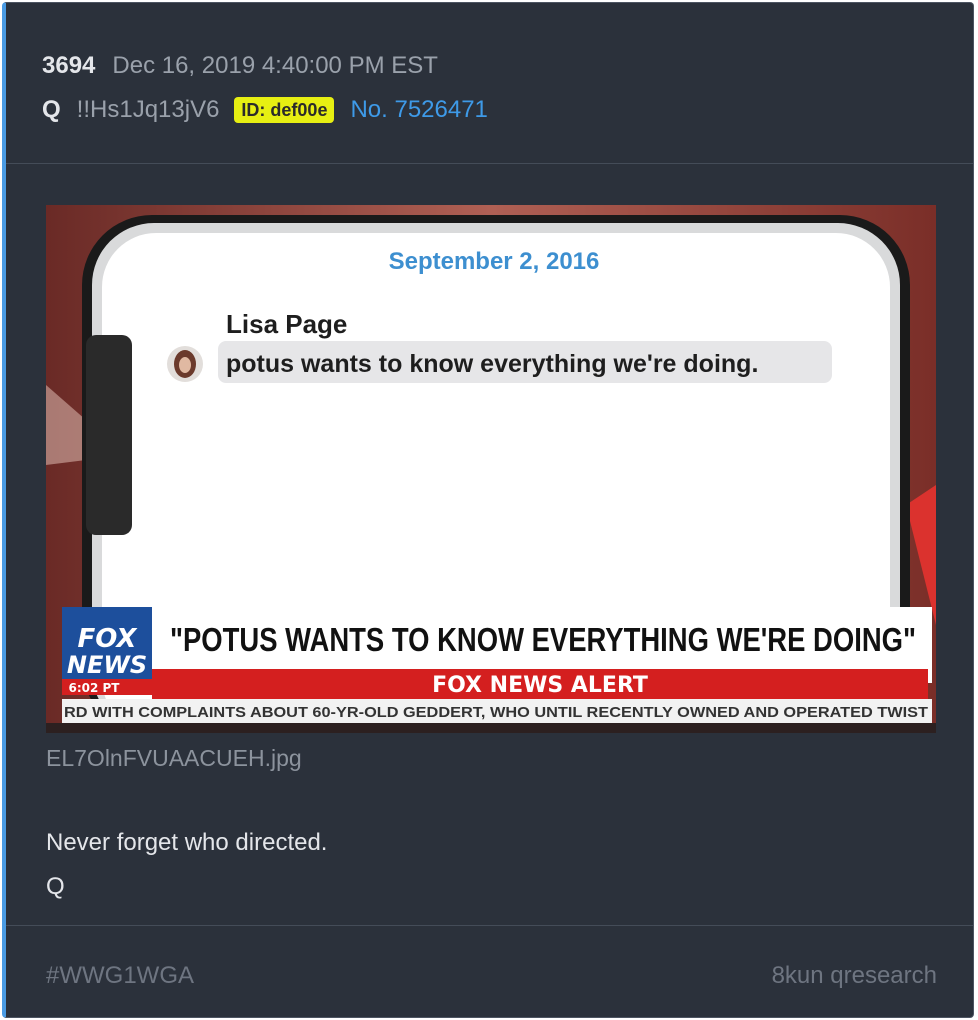 The image size is (978, 1020). What do you see at coordinates (120, 975) in the screenshot?
I see `hashtag: #WWG1WGA` at bounding box center [120, 975].